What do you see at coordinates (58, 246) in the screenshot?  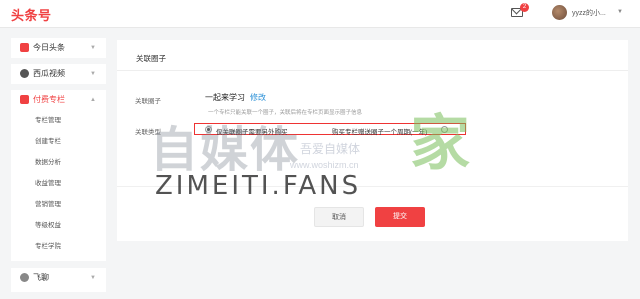 I see `sidebar-subitem-academy: 专栏学院` at bounding box center [58, 246].